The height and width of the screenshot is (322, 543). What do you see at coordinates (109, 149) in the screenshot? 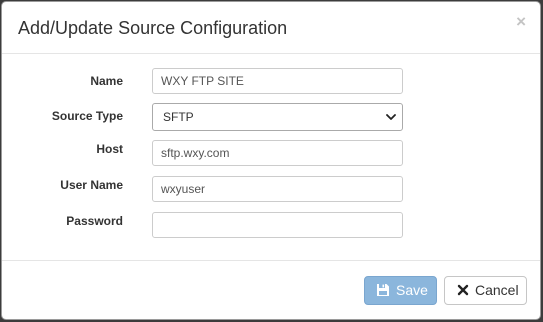
I see `host-label: Host` at bounding box center [109, 149].